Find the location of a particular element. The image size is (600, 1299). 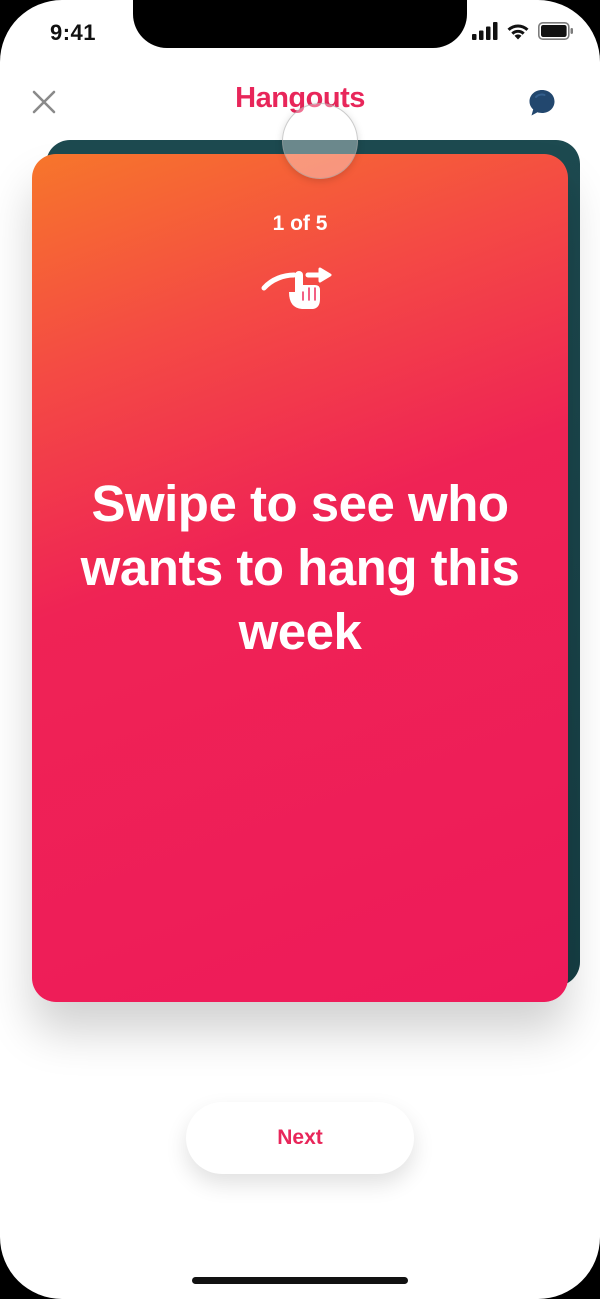

chat-bubble-icon is located at coordinates (542, 103).